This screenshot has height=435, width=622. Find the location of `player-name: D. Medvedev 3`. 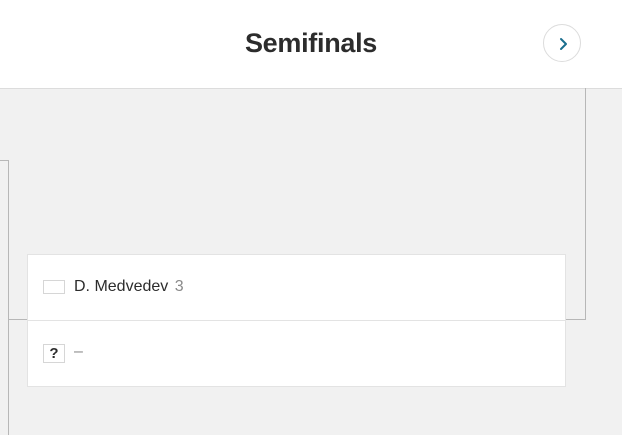

player-name: D. Medvedev 3 is located at coordinates (129, 287).